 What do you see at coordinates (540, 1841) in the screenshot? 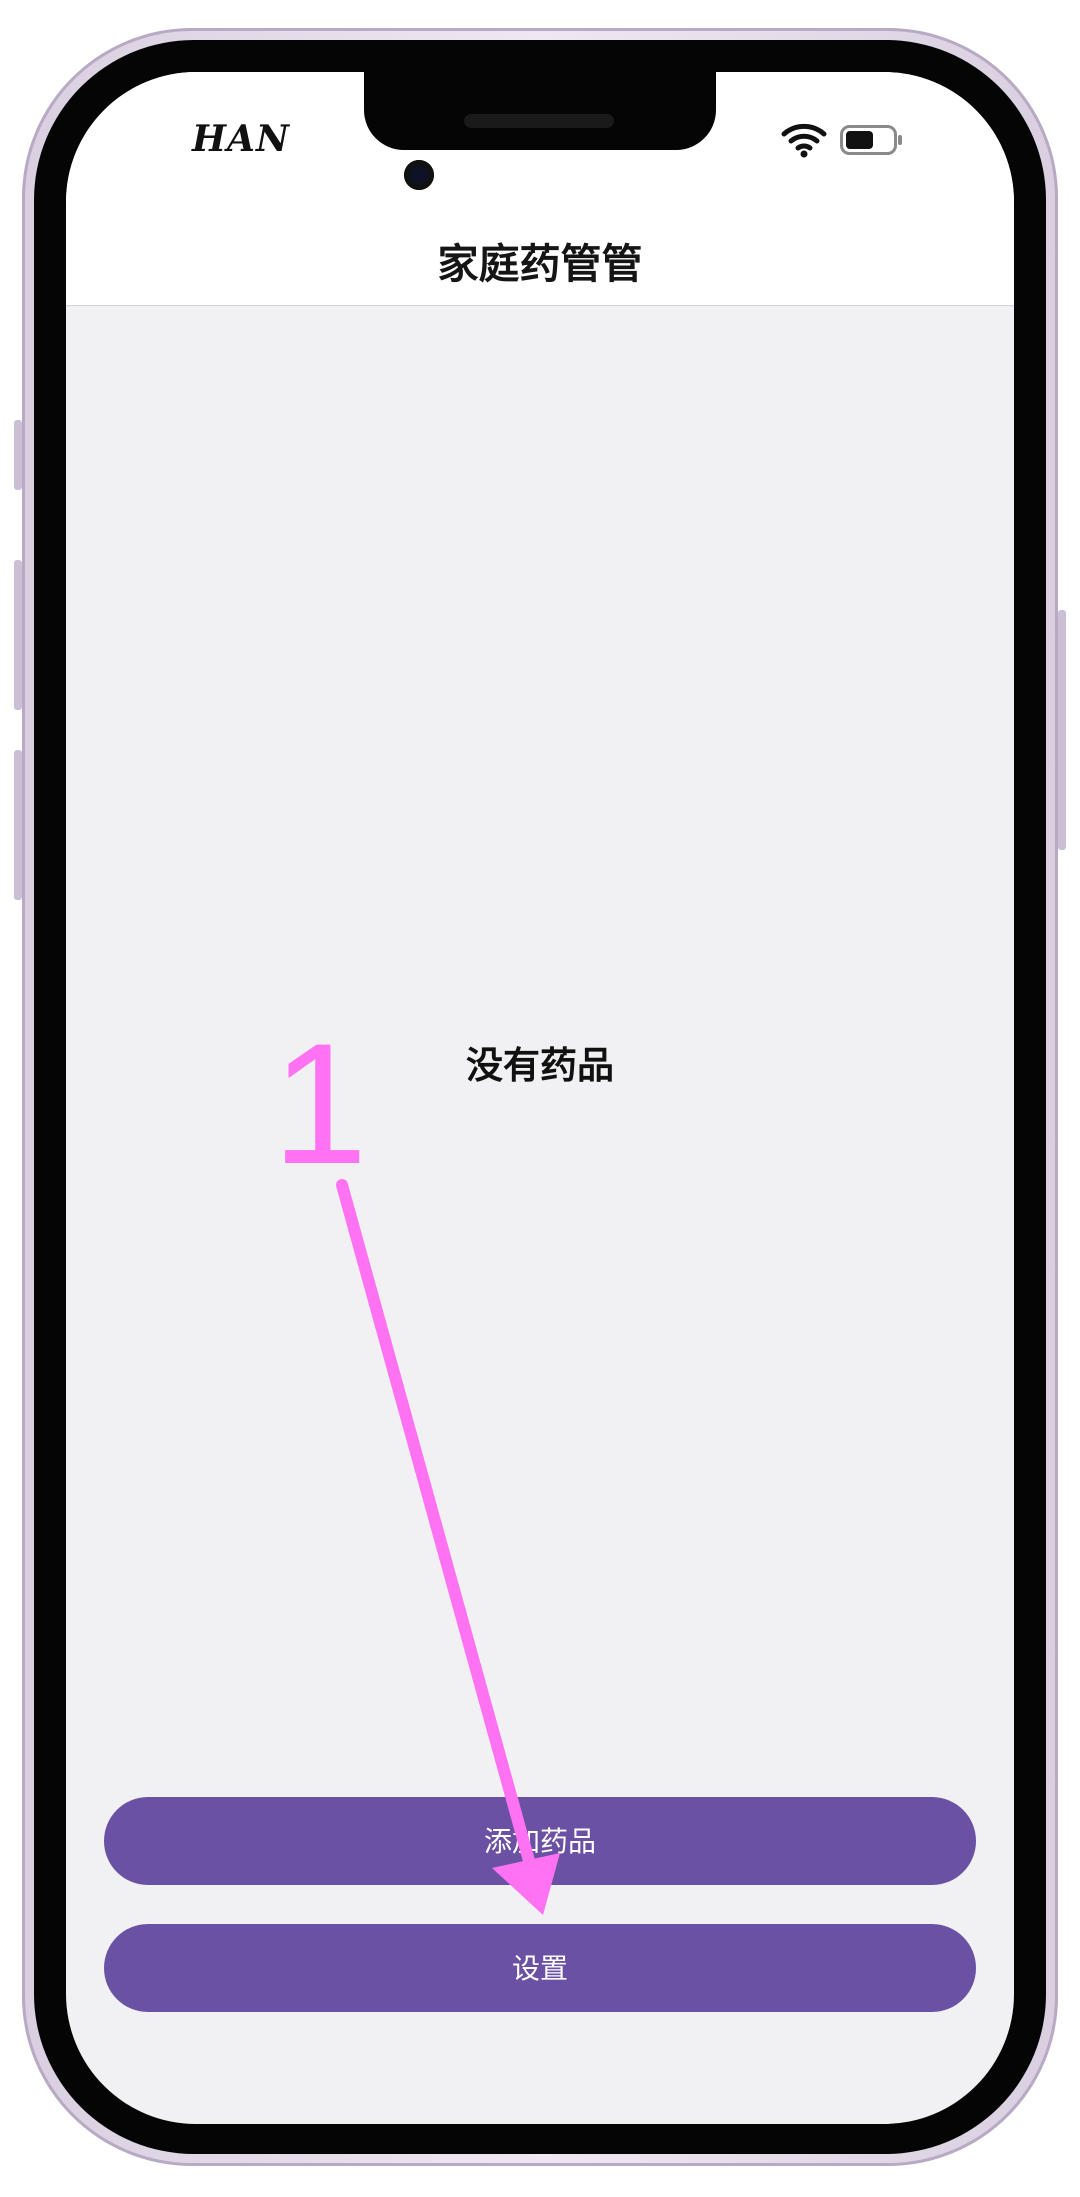
I see `add-medicine-button: 添加药品` at bounding box center [540, 1841].